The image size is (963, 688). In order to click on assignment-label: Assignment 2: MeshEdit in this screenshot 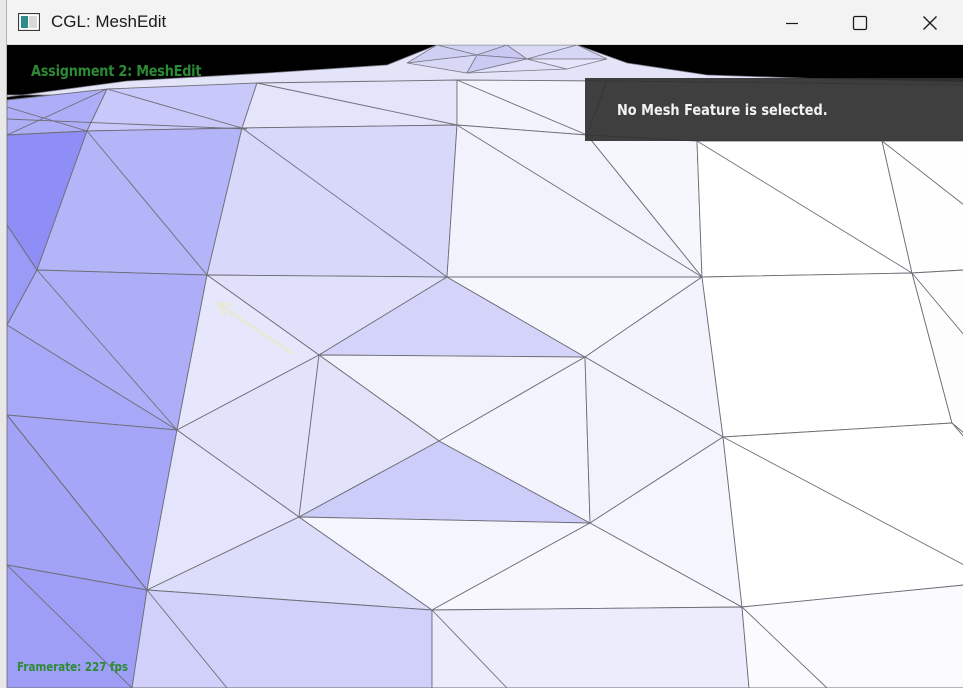, I will do `click(116, 71)`.